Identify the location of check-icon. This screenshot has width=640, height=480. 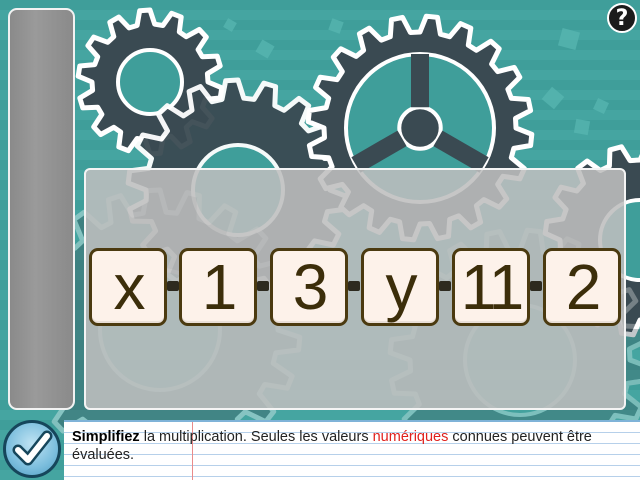
(32, 448).